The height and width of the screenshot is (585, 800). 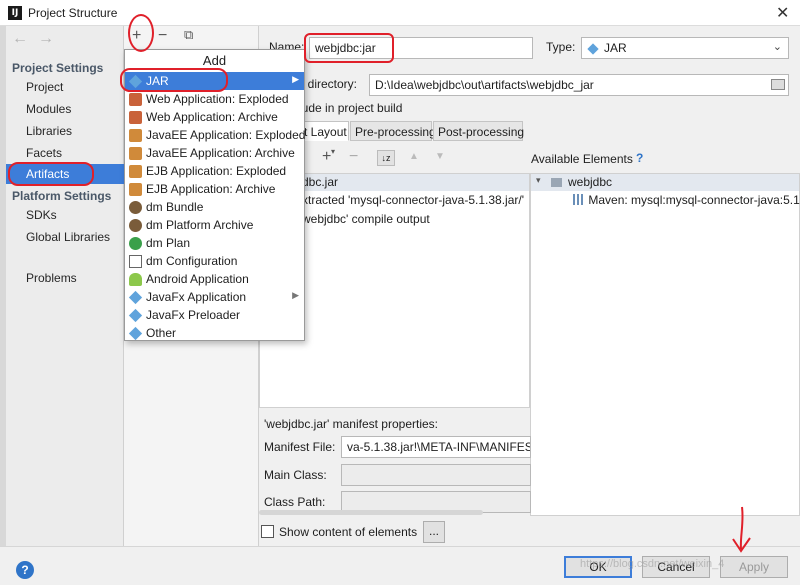 I want to click on menu-item-javaee-application-archive: JavaEE Application: Archive, so click(x=214, y=153).